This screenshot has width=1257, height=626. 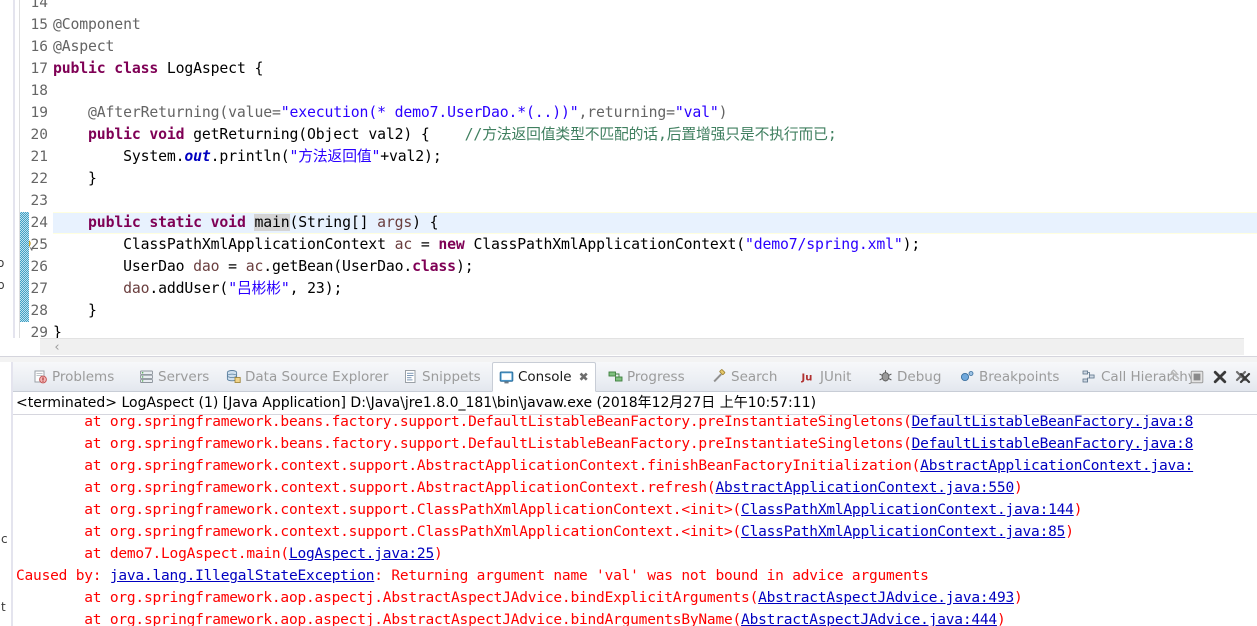 What do you see at coordinates (744, 376) in the screenshot?
I see `tab-search: Search` at bounding box center [744, 376].